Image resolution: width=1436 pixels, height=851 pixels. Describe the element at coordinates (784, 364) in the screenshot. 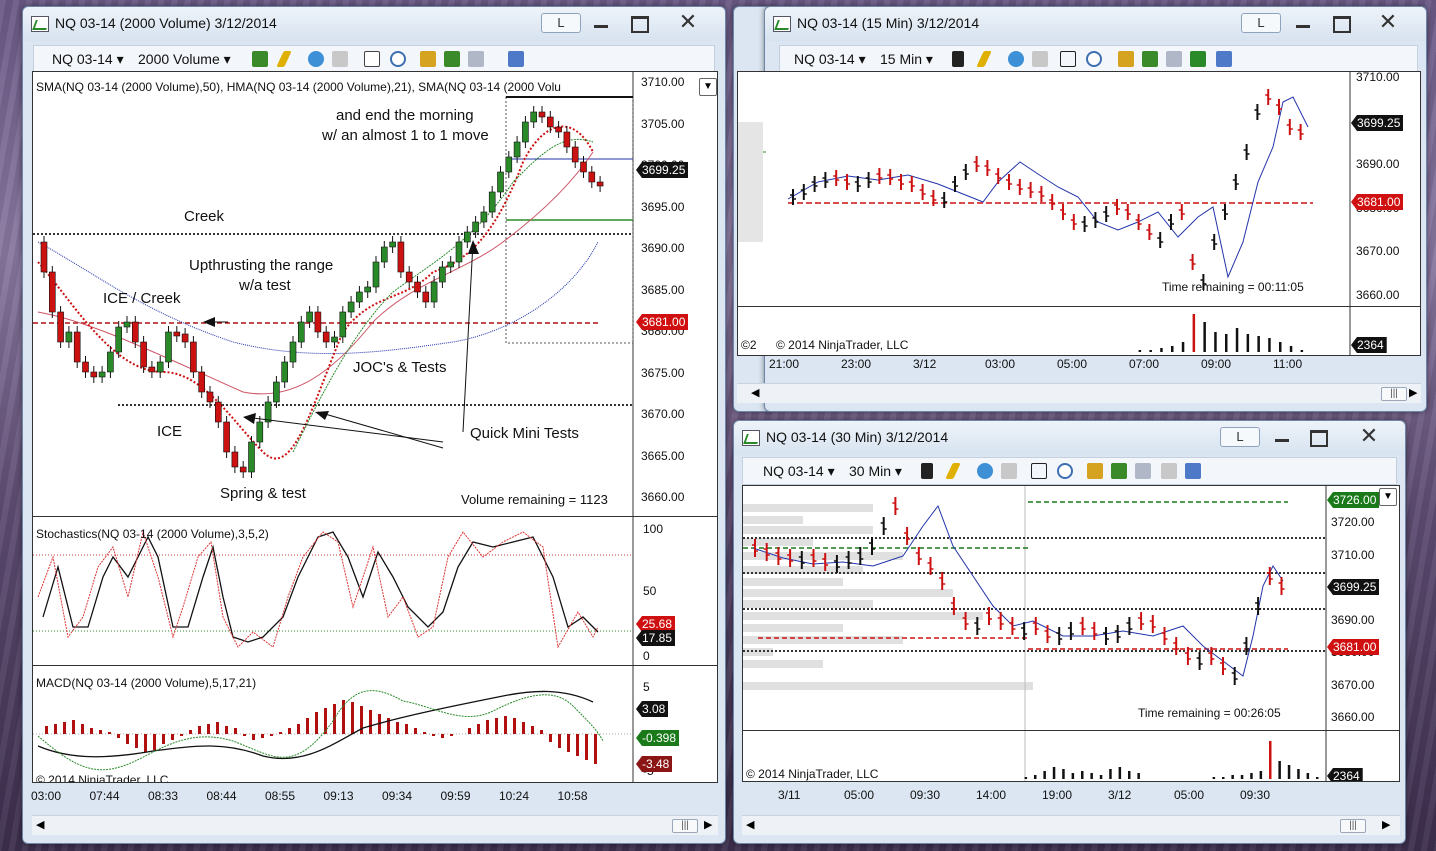

I see `time-tick: 21:00` at that location.